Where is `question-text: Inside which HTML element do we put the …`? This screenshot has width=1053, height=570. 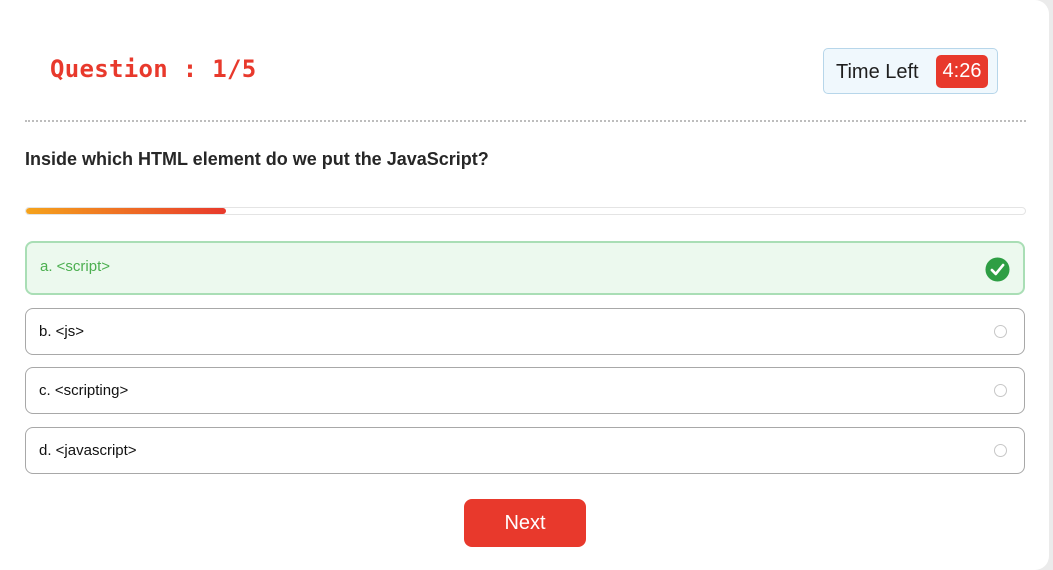 question-text: Inside which HTML element do we put the … is located at coordinates (257, 159).